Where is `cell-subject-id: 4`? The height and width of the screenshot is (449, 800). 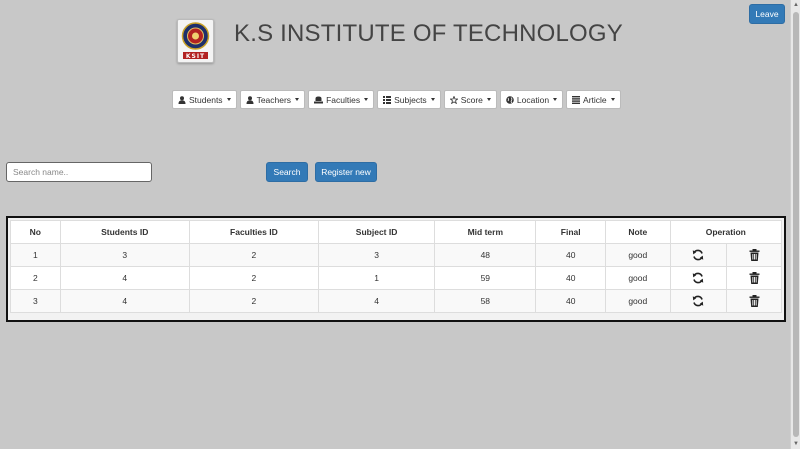
cell-subject-id: 4 is located at coordinates (376, 301).